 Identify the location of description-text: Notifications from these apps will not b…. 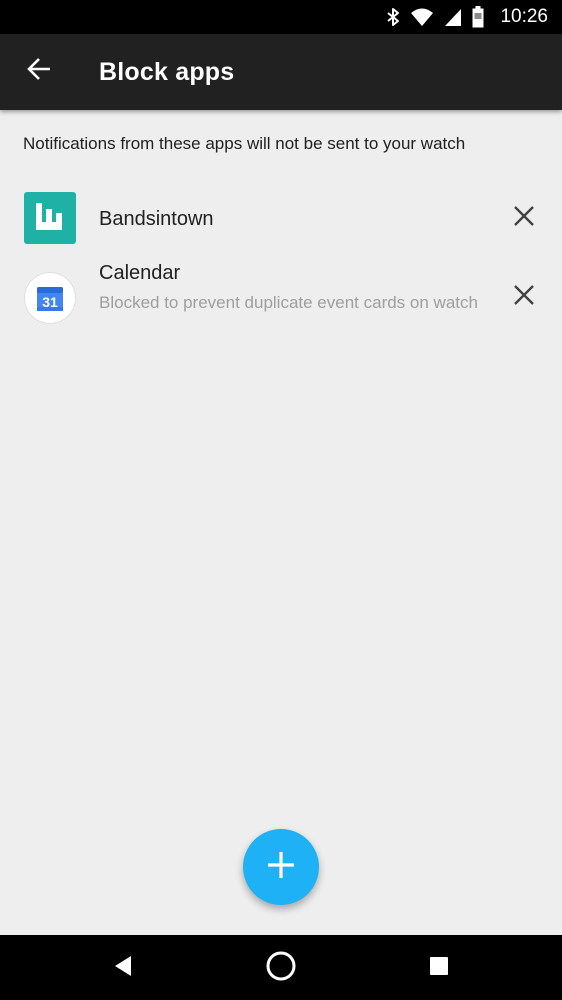
(244, 143).